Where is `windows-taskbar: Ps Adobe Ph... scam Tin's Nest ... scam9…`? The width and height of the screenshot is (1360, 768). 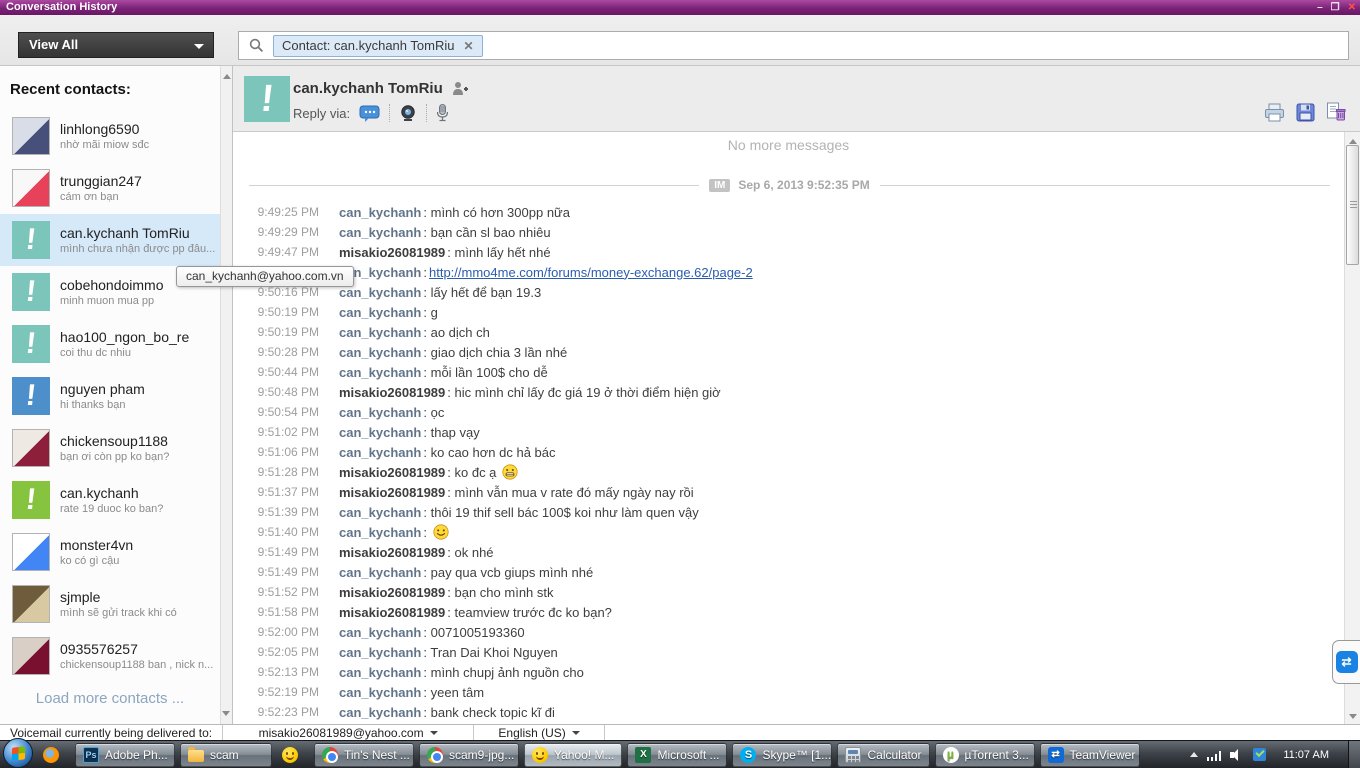
windows-taskbar: Ps Adobe Ph... scam Tin's Nest ... scam9… is located at coordinates (680, 753).